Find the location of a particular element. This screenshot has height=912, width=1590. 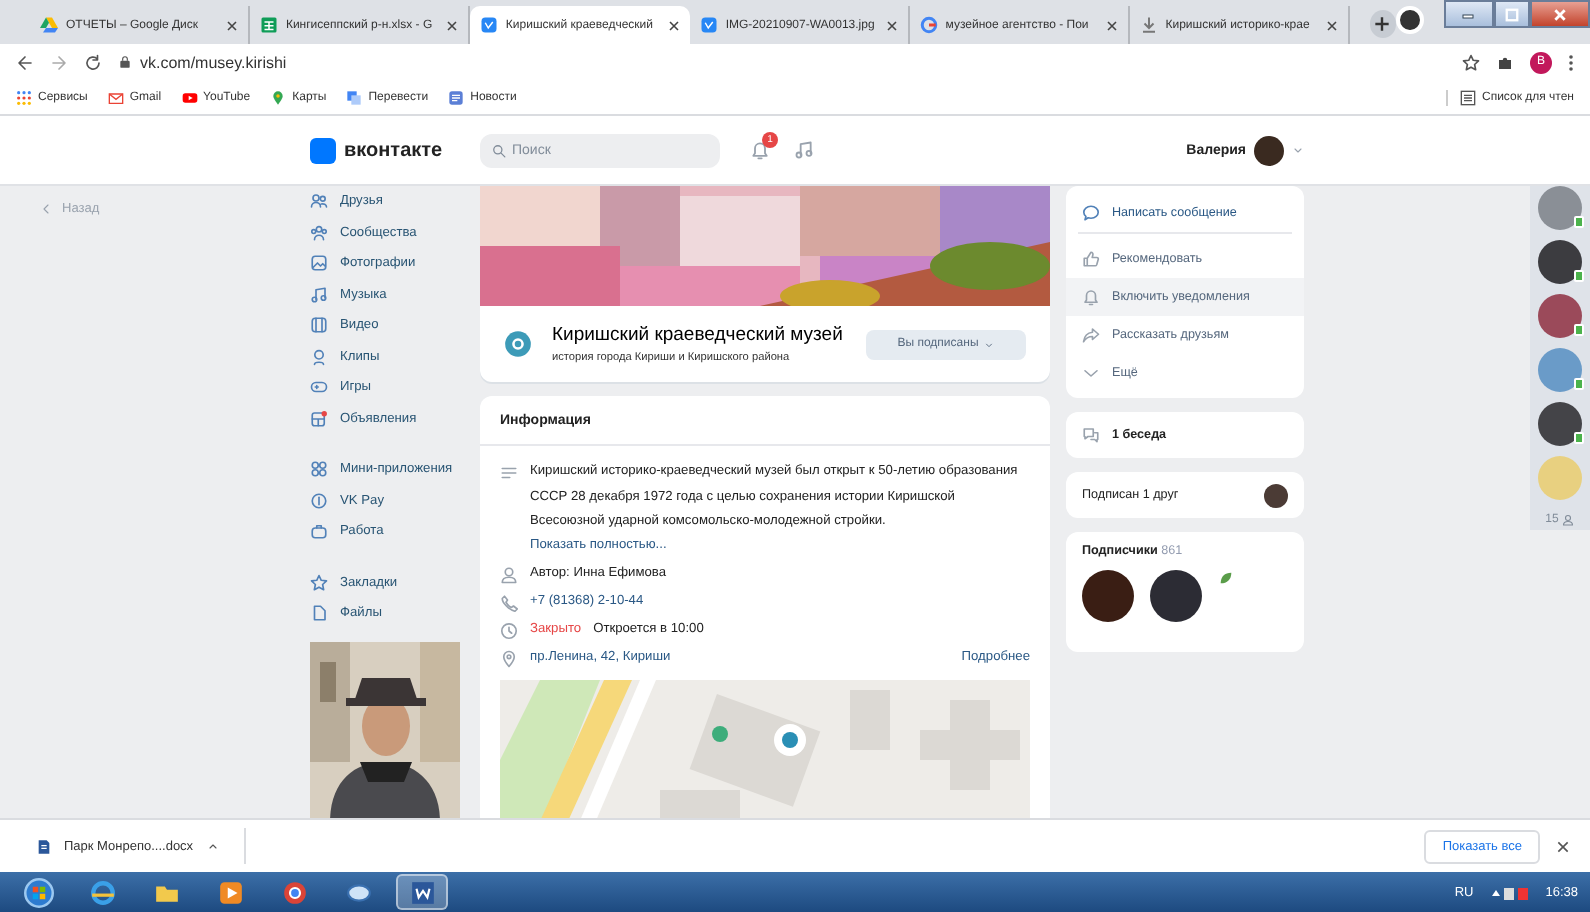

thumbs-up-icon is located at coordinates (1091, 259).